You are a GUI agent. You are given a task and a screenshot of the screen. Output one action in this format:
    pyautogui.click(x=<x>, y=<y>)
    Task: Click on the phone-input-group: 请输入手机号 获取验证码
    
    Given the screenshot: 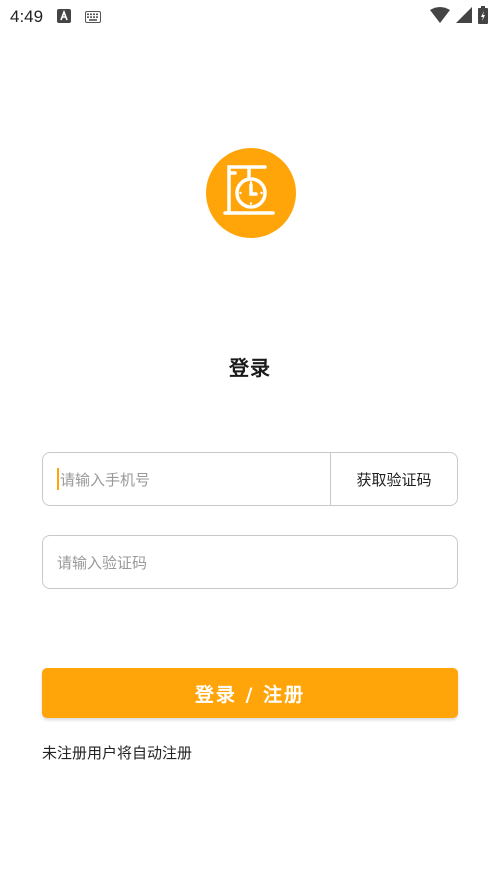 What is the action you would take?
    pyautogui.click(x=250, y=479)
    